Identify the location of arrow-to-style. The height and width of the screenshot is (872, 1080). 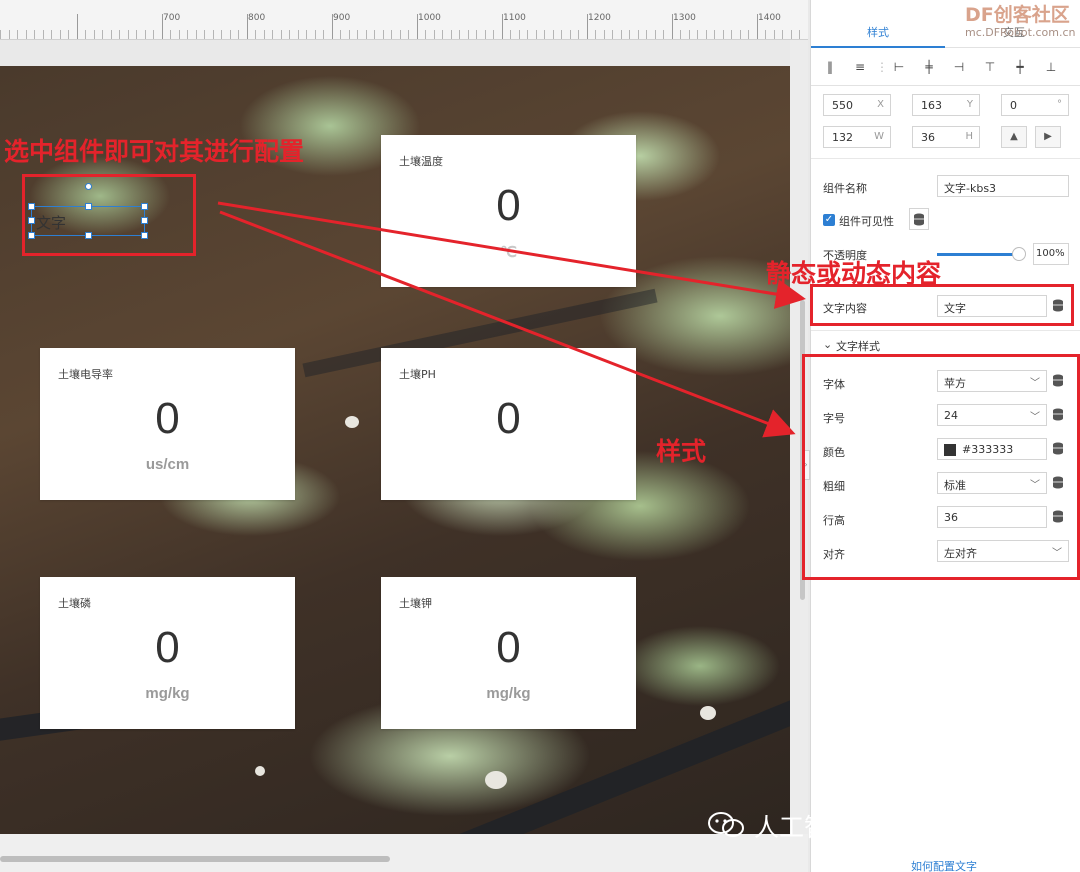
(507, 324).